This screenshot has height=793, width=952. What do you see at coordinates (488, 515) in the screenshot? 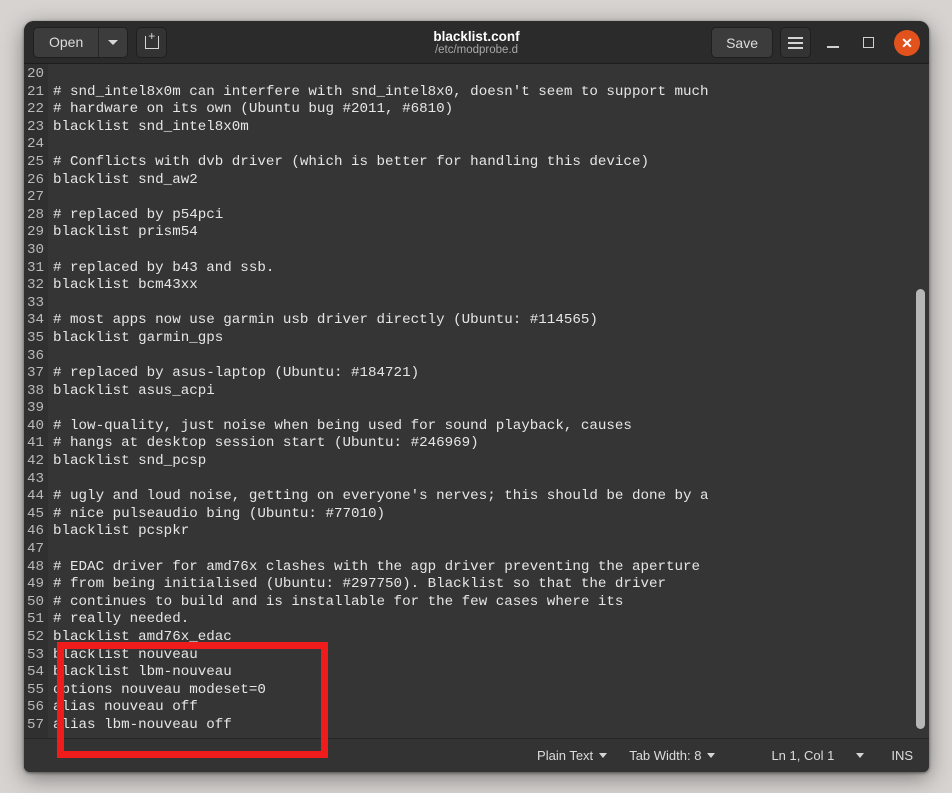
I see `code-line: # nice pulseaudio bing (Ubuntu: #77010)` at bounding box center [488, 515].